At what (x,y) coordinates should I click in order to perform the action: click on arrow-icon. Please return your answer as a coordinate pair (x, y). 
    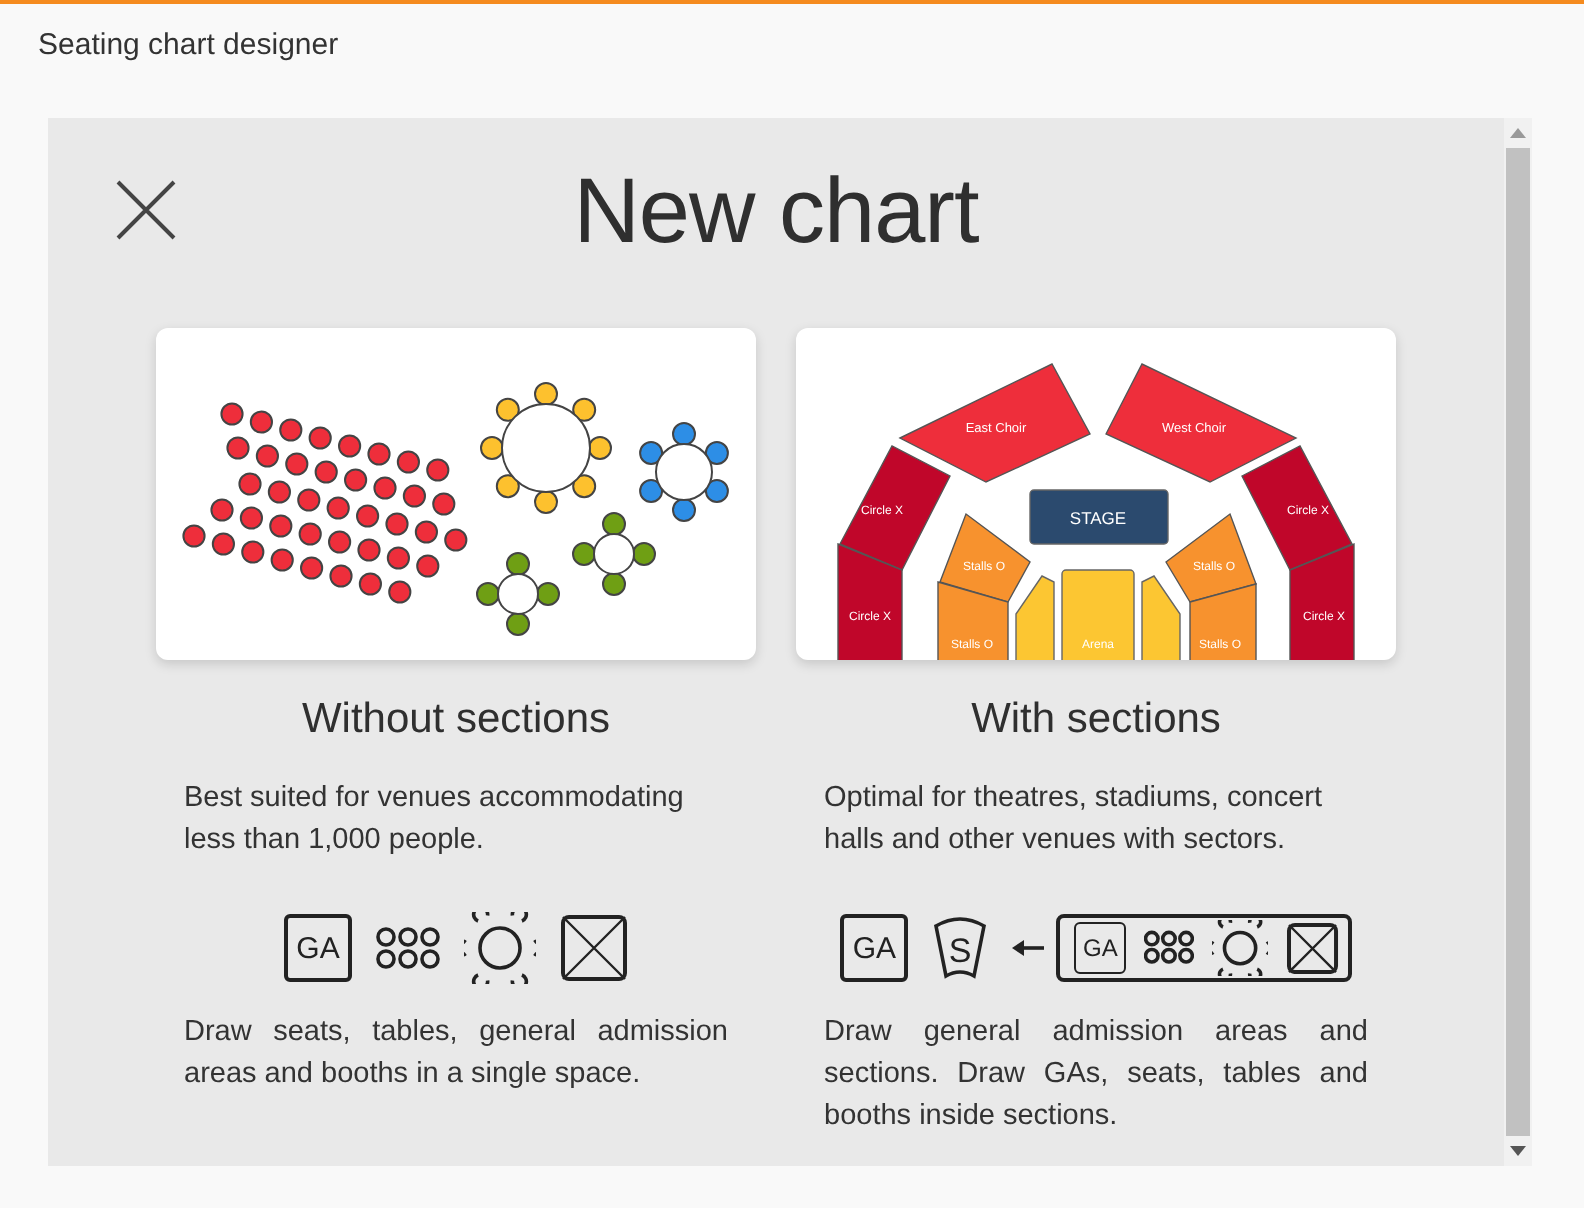
    Looking at the image, I should click on (1028, 948).